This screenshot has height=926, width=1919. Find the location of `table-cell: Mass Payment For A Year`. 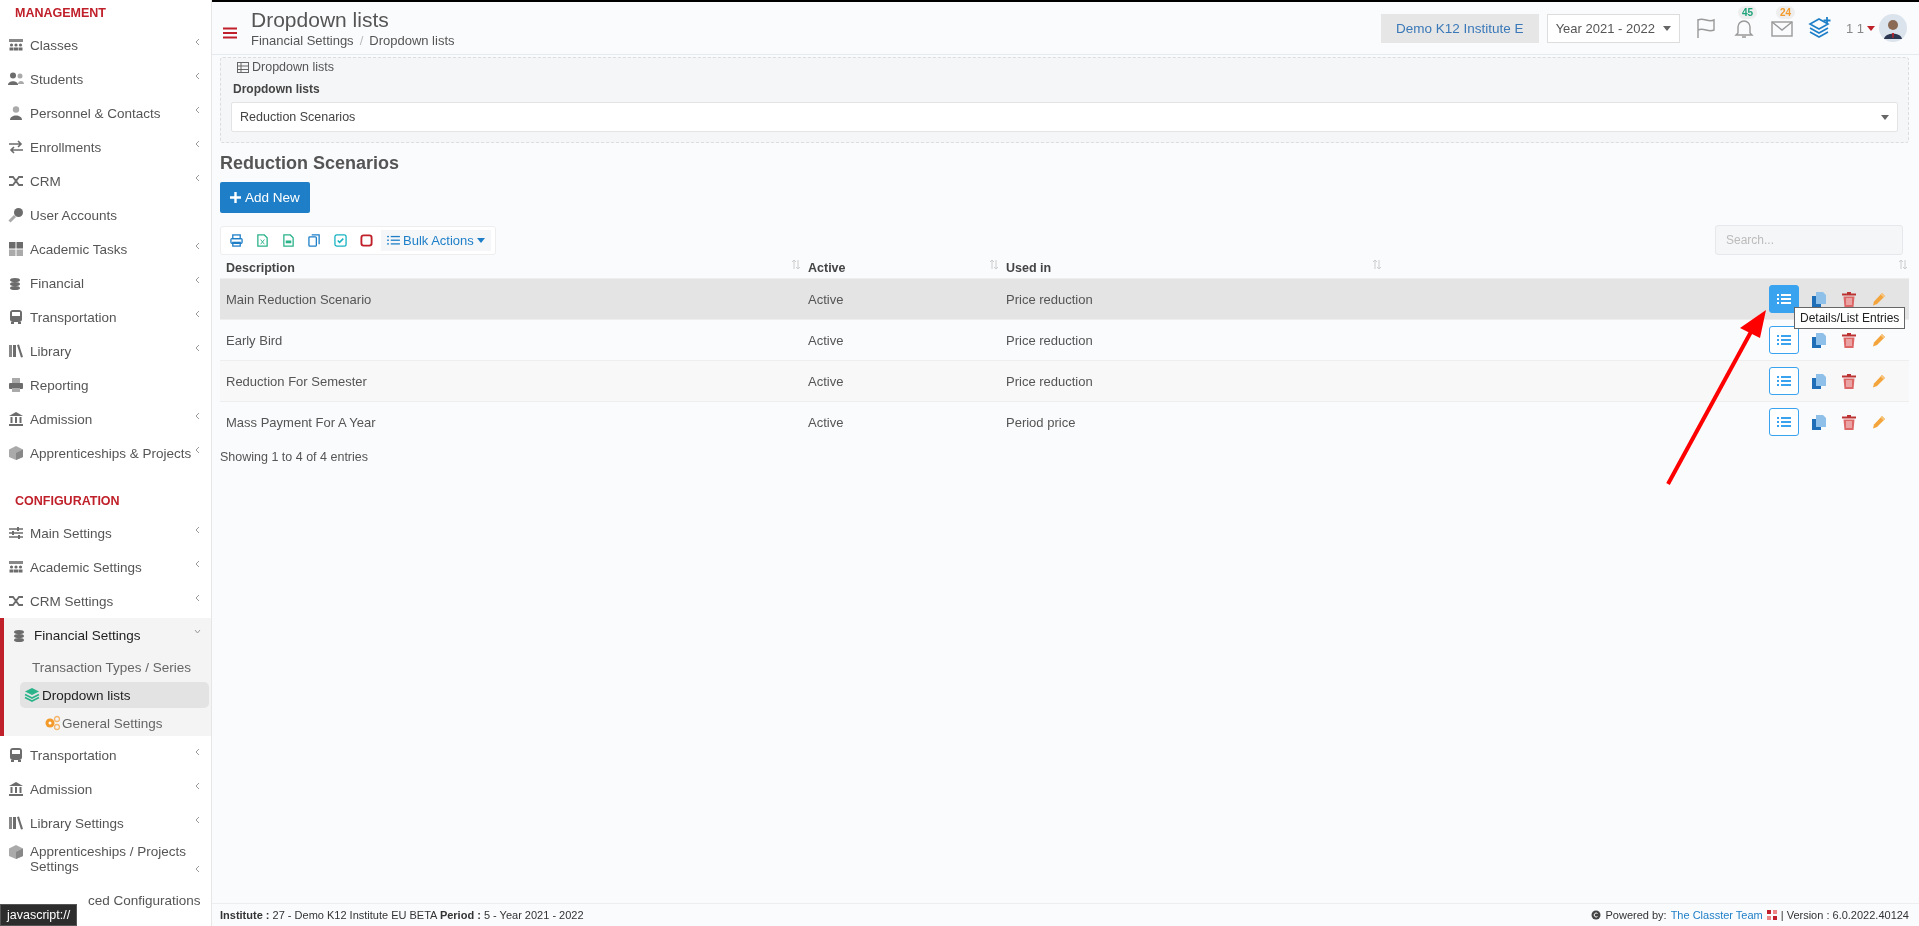

table-cell: Mass Payment For A Year is located at coordinates (301, 422).